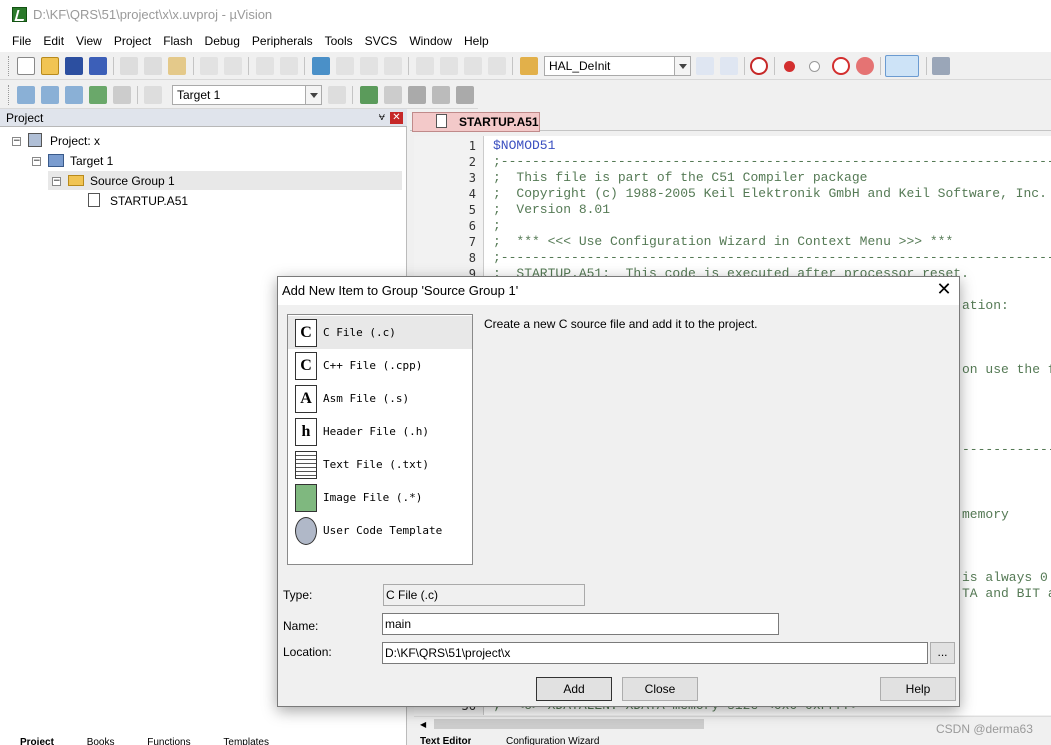 The image size is (1051, 745). What do you see at coordinates (984, 729) in the screenshot?
I see `watermark: CSDN @derma63` at bounding box center [984, 729].